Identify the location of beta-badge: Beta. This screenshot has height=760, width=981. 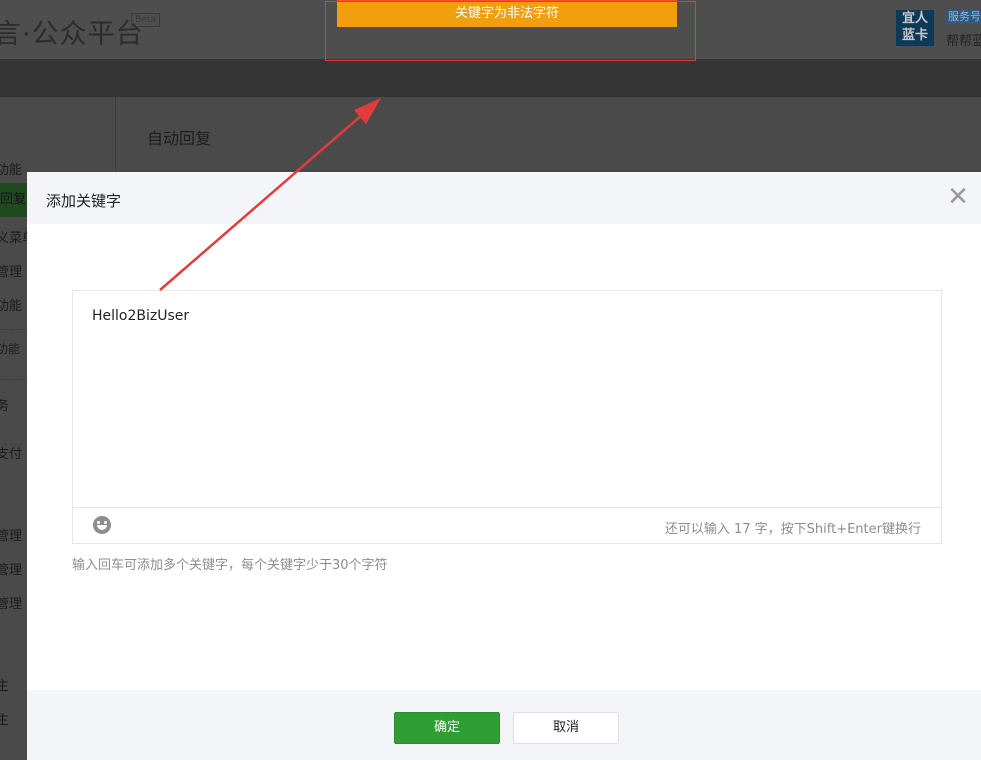
(145, 20).